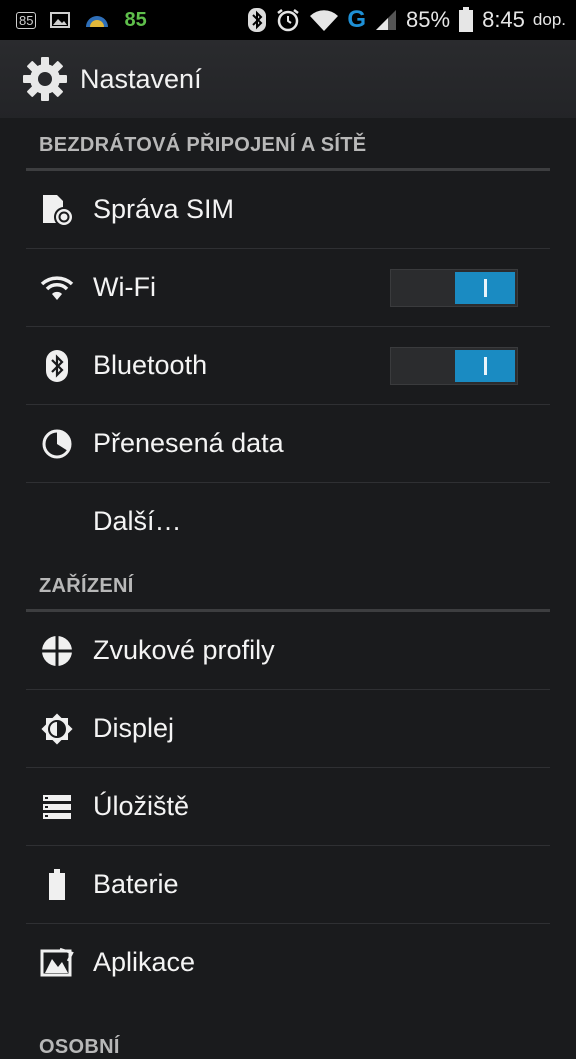 The width and height of the screenshot is (576, 1059). I want to click on settings-item-battery: Baterie, so click(288, 885).